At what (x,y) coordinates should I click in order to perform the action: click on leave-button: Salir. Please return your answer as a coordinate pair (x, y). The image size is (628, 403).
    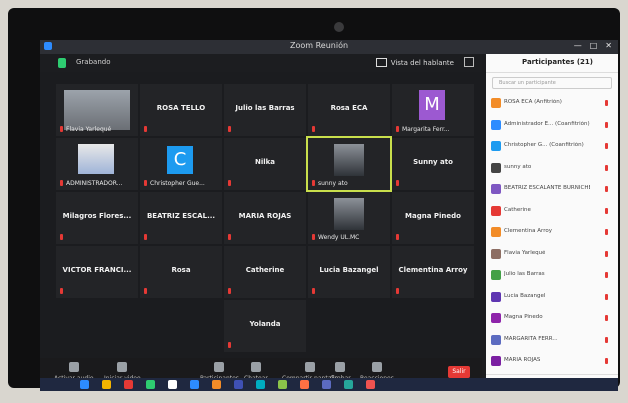
    Looking at the image, I should click on (459, 372).